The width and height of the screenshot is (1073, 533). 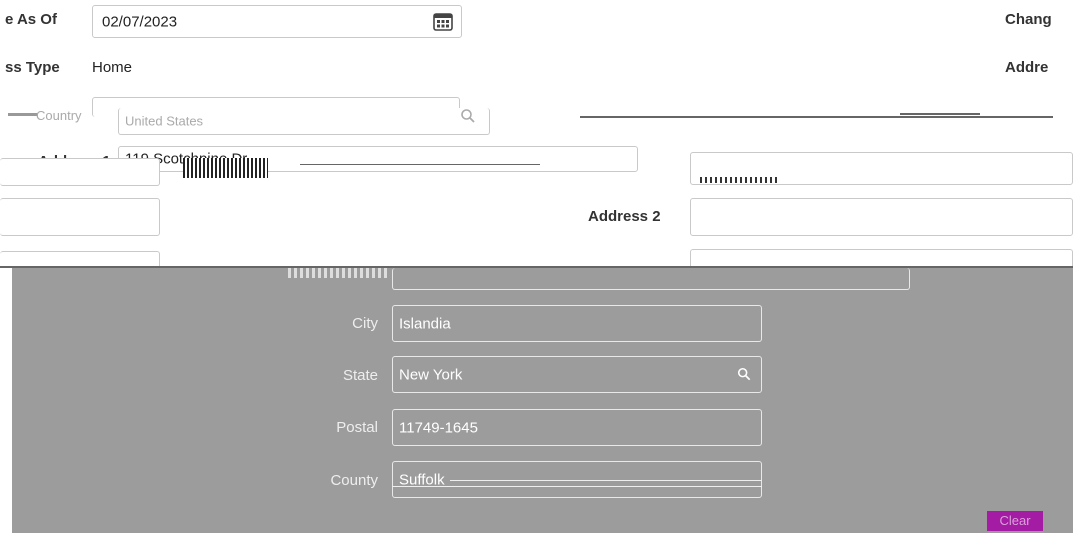 I want to click on calendar-icon, so click(x=443, y=21).